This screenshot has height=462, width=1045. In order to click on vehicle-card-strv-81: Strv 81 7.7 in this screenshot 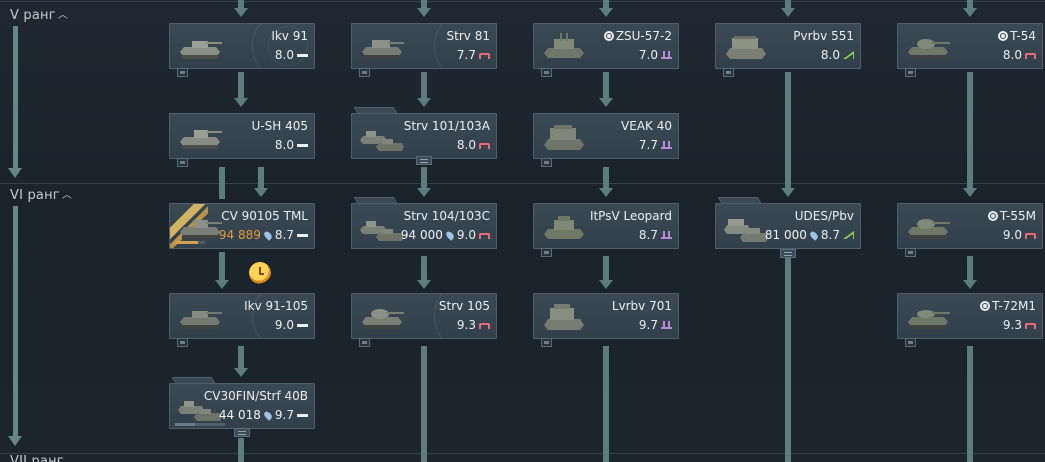, I will do `click(424, 46)`.